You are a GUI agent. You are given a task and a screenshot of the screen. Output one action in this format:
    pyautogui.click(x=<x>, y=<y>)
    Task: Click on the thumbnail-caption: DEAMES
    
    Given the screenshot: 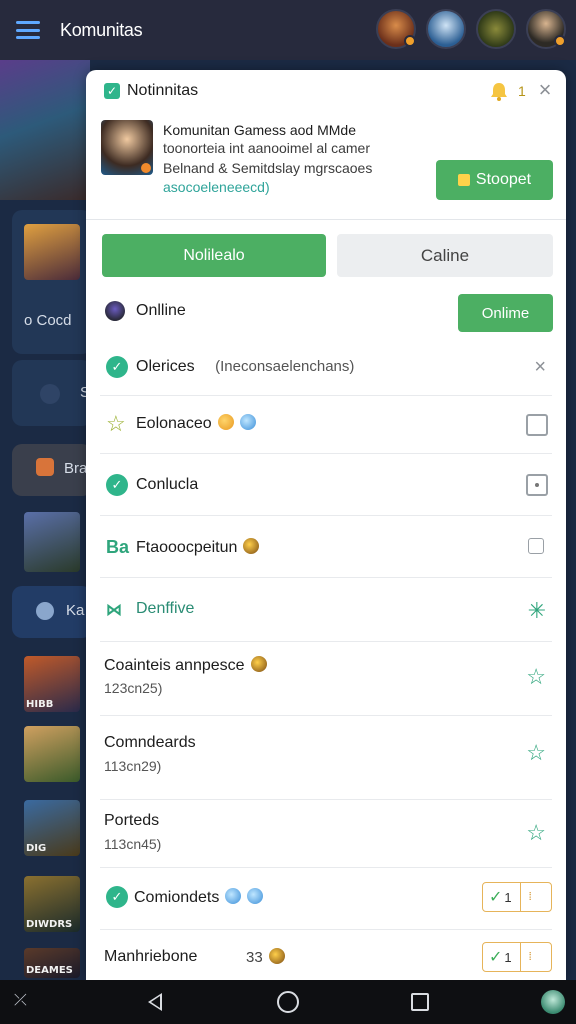 What is the action you would take?
    pyautogui.click(x=49, y=970)
    